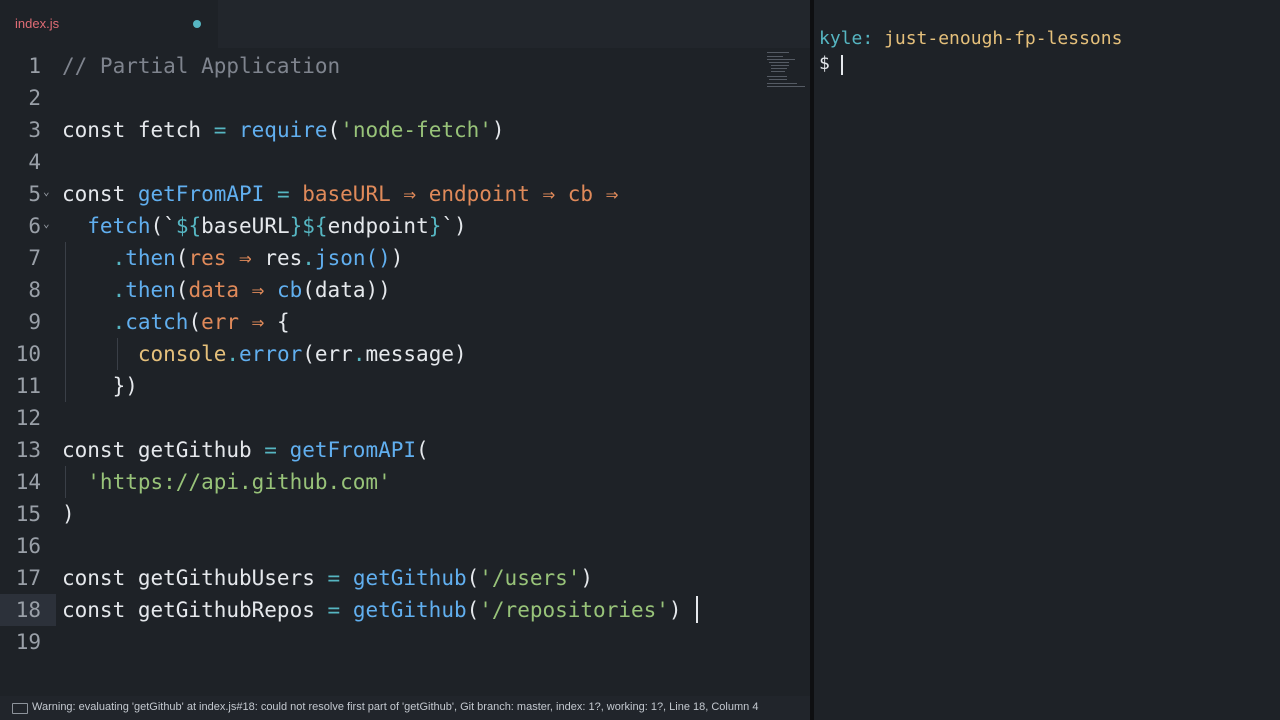  Describe the element at coordinates (1003, 38) in the screenshot. I see `terminal-directory: just-enough-fp-lessons` at that location.